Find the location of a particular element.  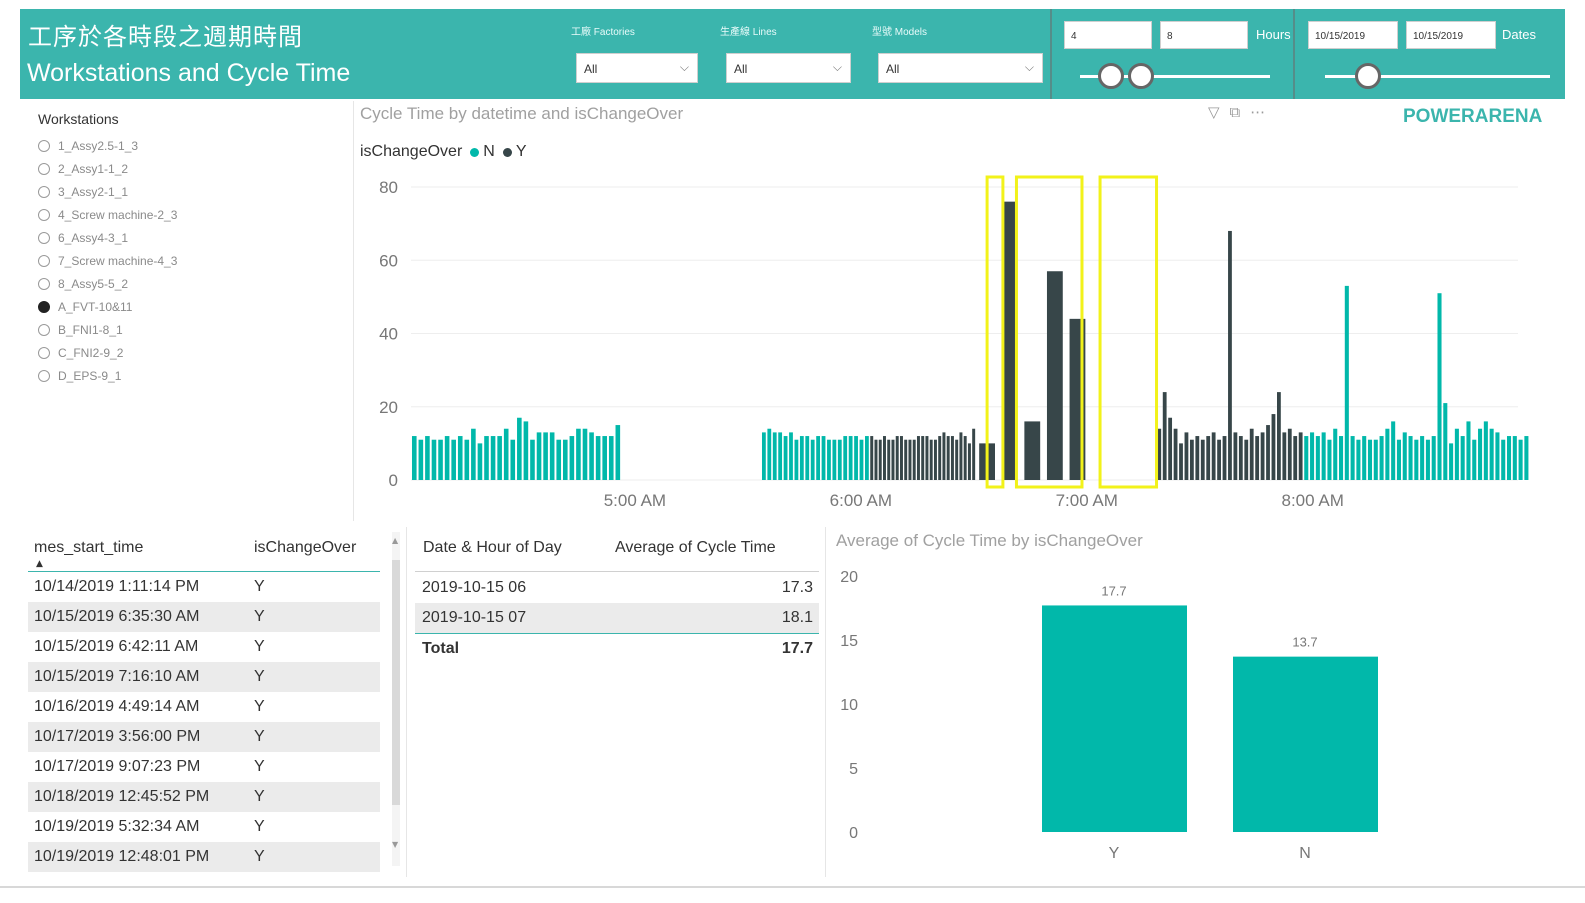

hours-to-input: 8 is located at coordinates (1204, 35).